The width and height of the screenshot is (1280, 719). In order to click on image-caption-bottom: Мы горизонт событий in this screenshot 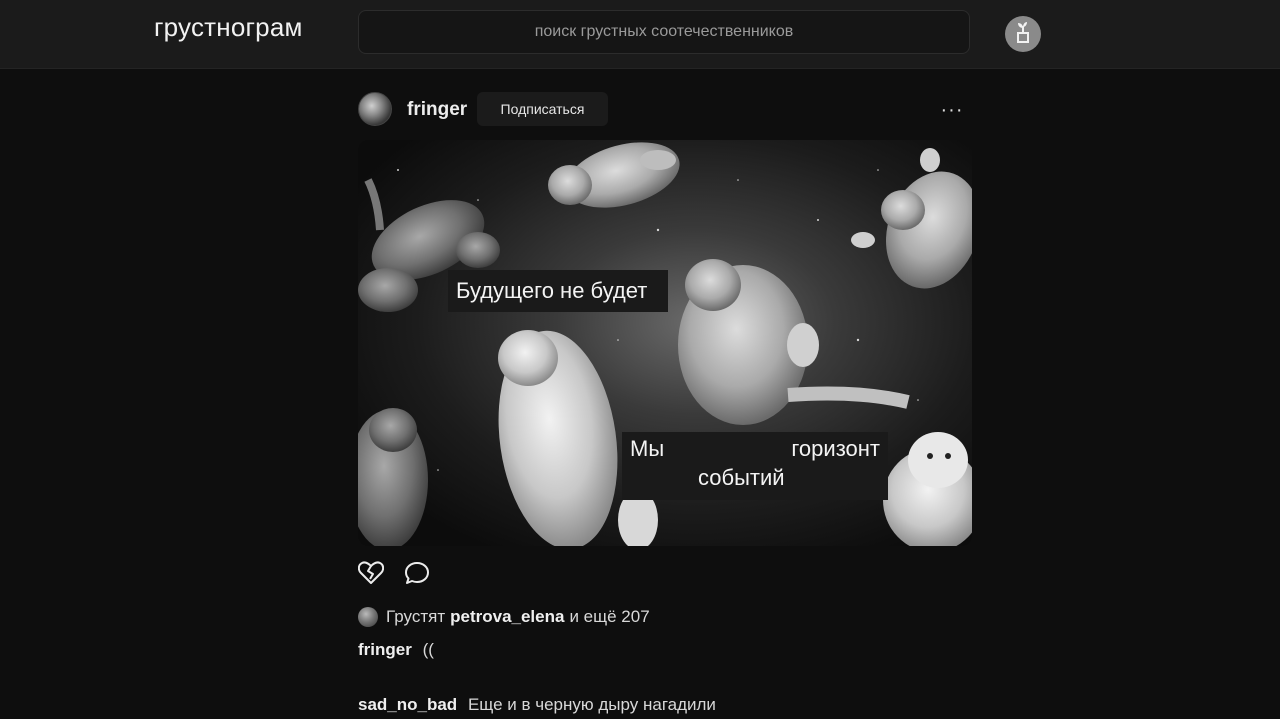, I will do `click(755, 466)`.